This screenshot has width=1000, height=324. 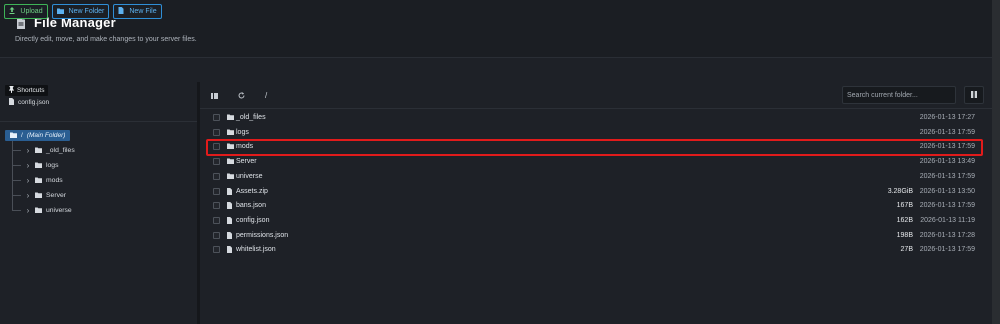 I want to click on shortcuts-label: Shortcuts, so click(x=31, y=90).